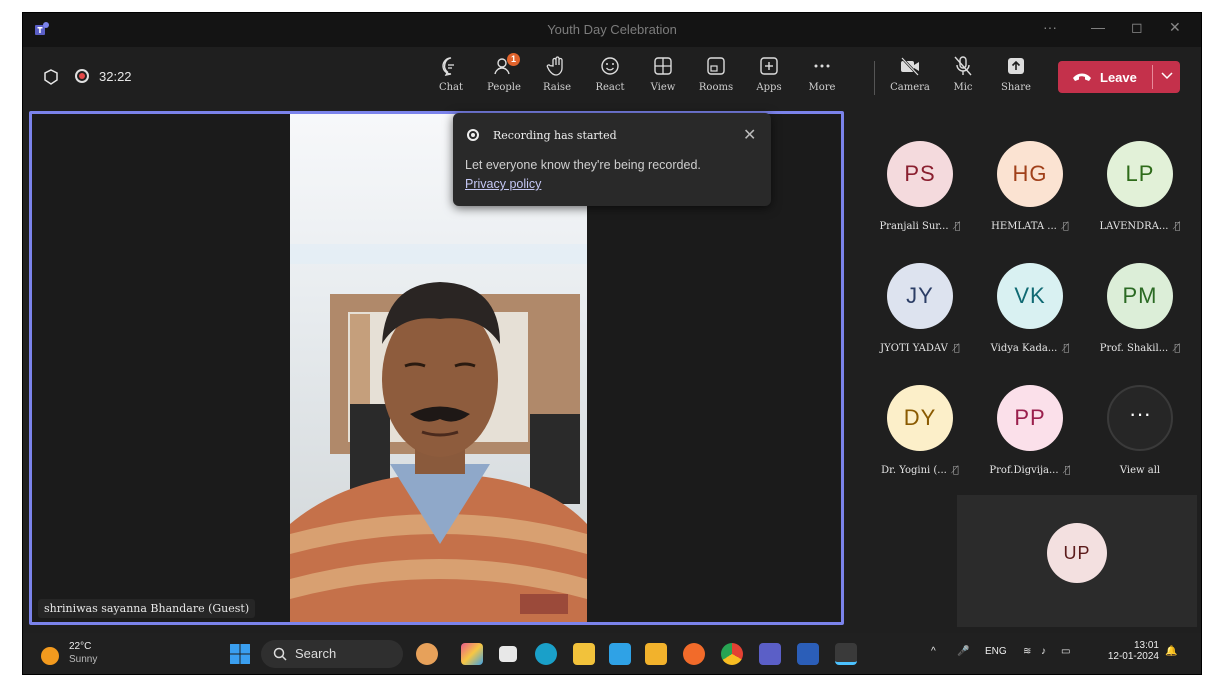 The height and width of the screenshot is (687, 1222). Describe the element at coordinates (1167, 75) in the screenshot. I see `chevron-down-icon` at that location.